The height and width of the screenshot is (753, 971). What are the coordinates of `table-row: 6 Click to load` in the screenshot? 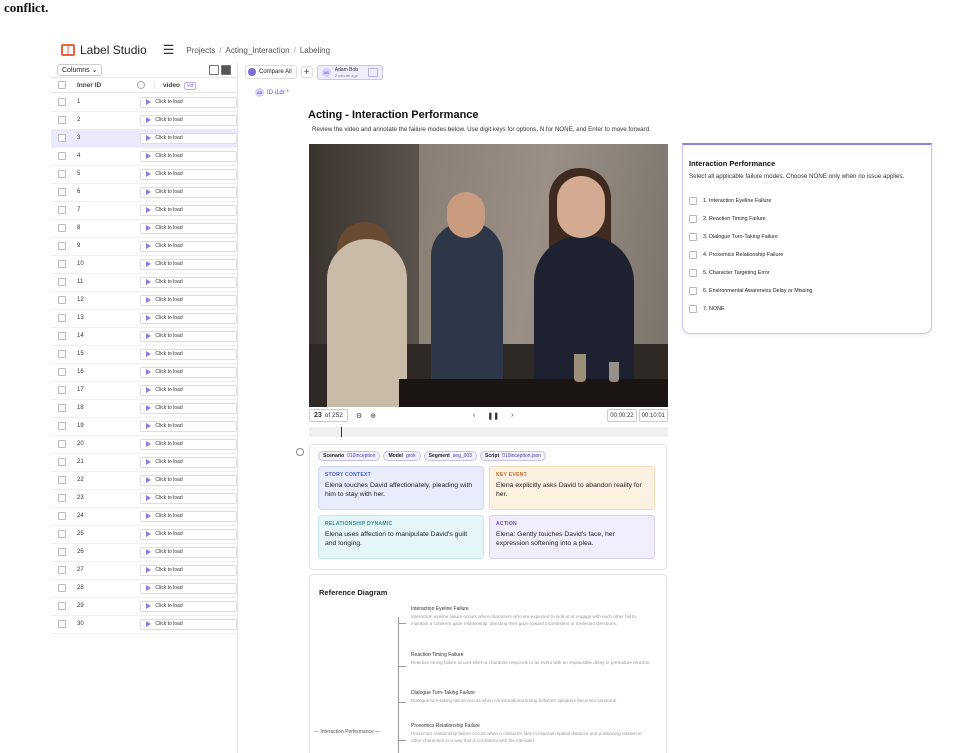 It's located at (144, 192).